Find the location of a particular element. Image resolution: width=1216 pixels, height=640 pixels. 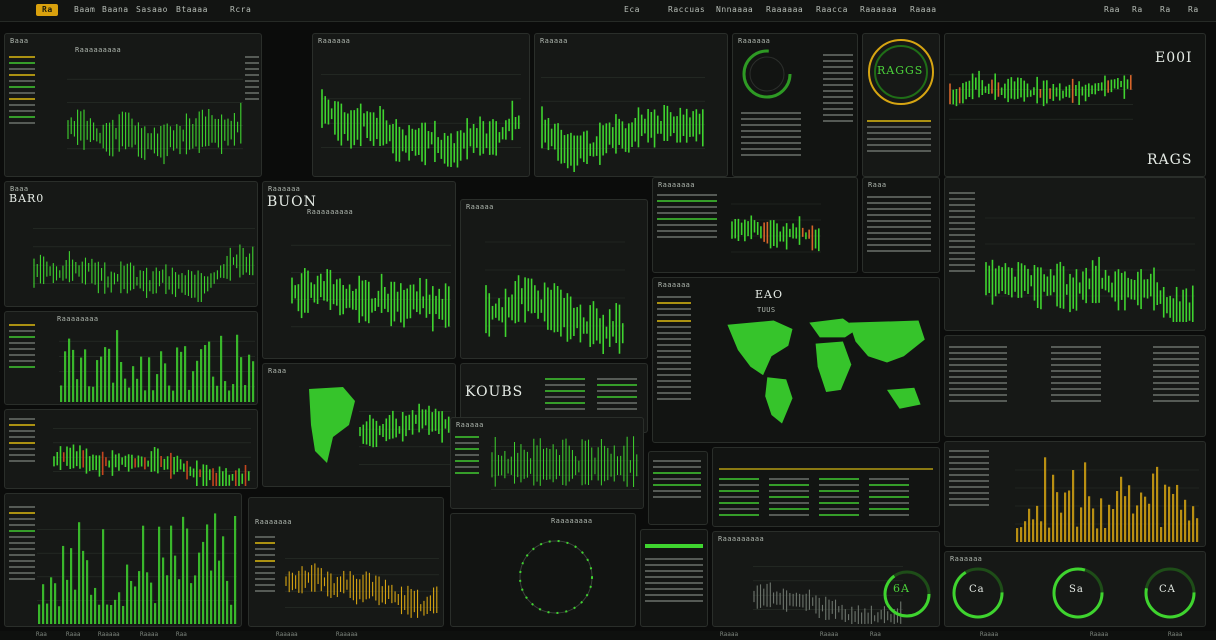

toolbar-item-6: Raaaaaa is located at coordinates (878, 9).